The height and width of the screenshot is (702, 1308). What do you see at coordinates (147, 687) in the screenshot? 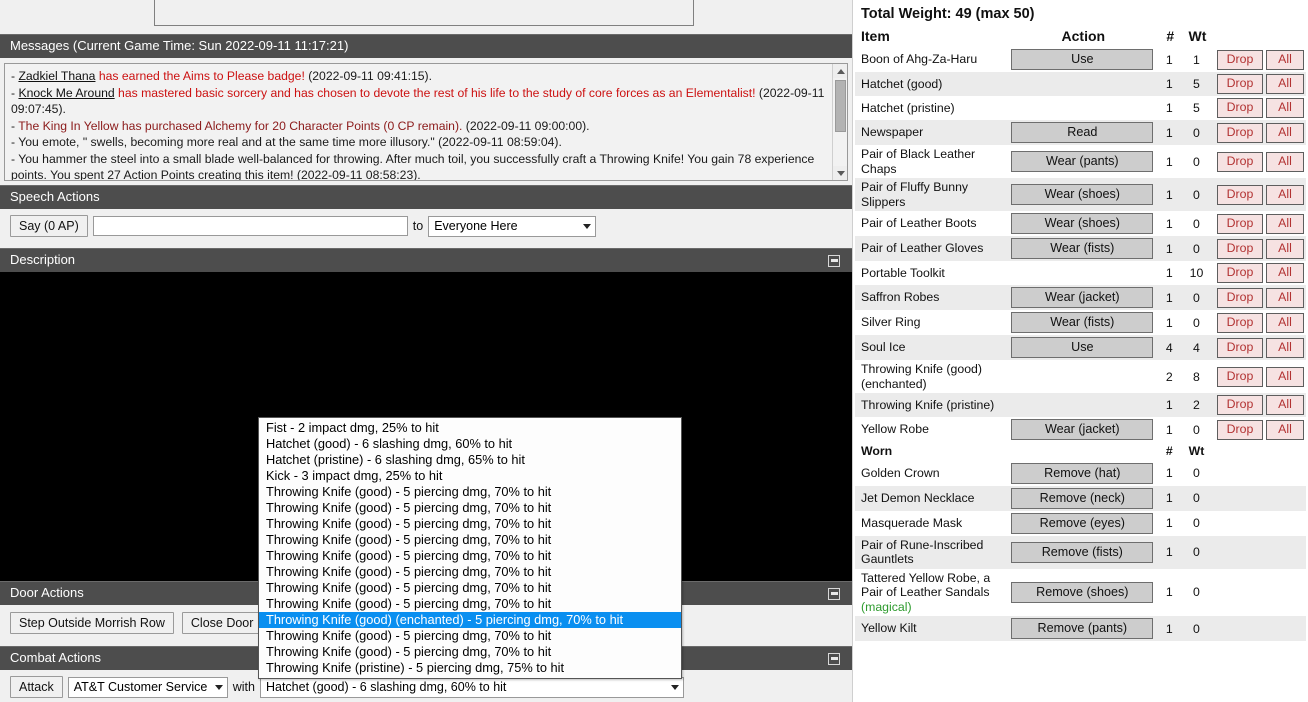
I see `combat-target-select: AT&T Customer Service` at bounding box center [147, 687].